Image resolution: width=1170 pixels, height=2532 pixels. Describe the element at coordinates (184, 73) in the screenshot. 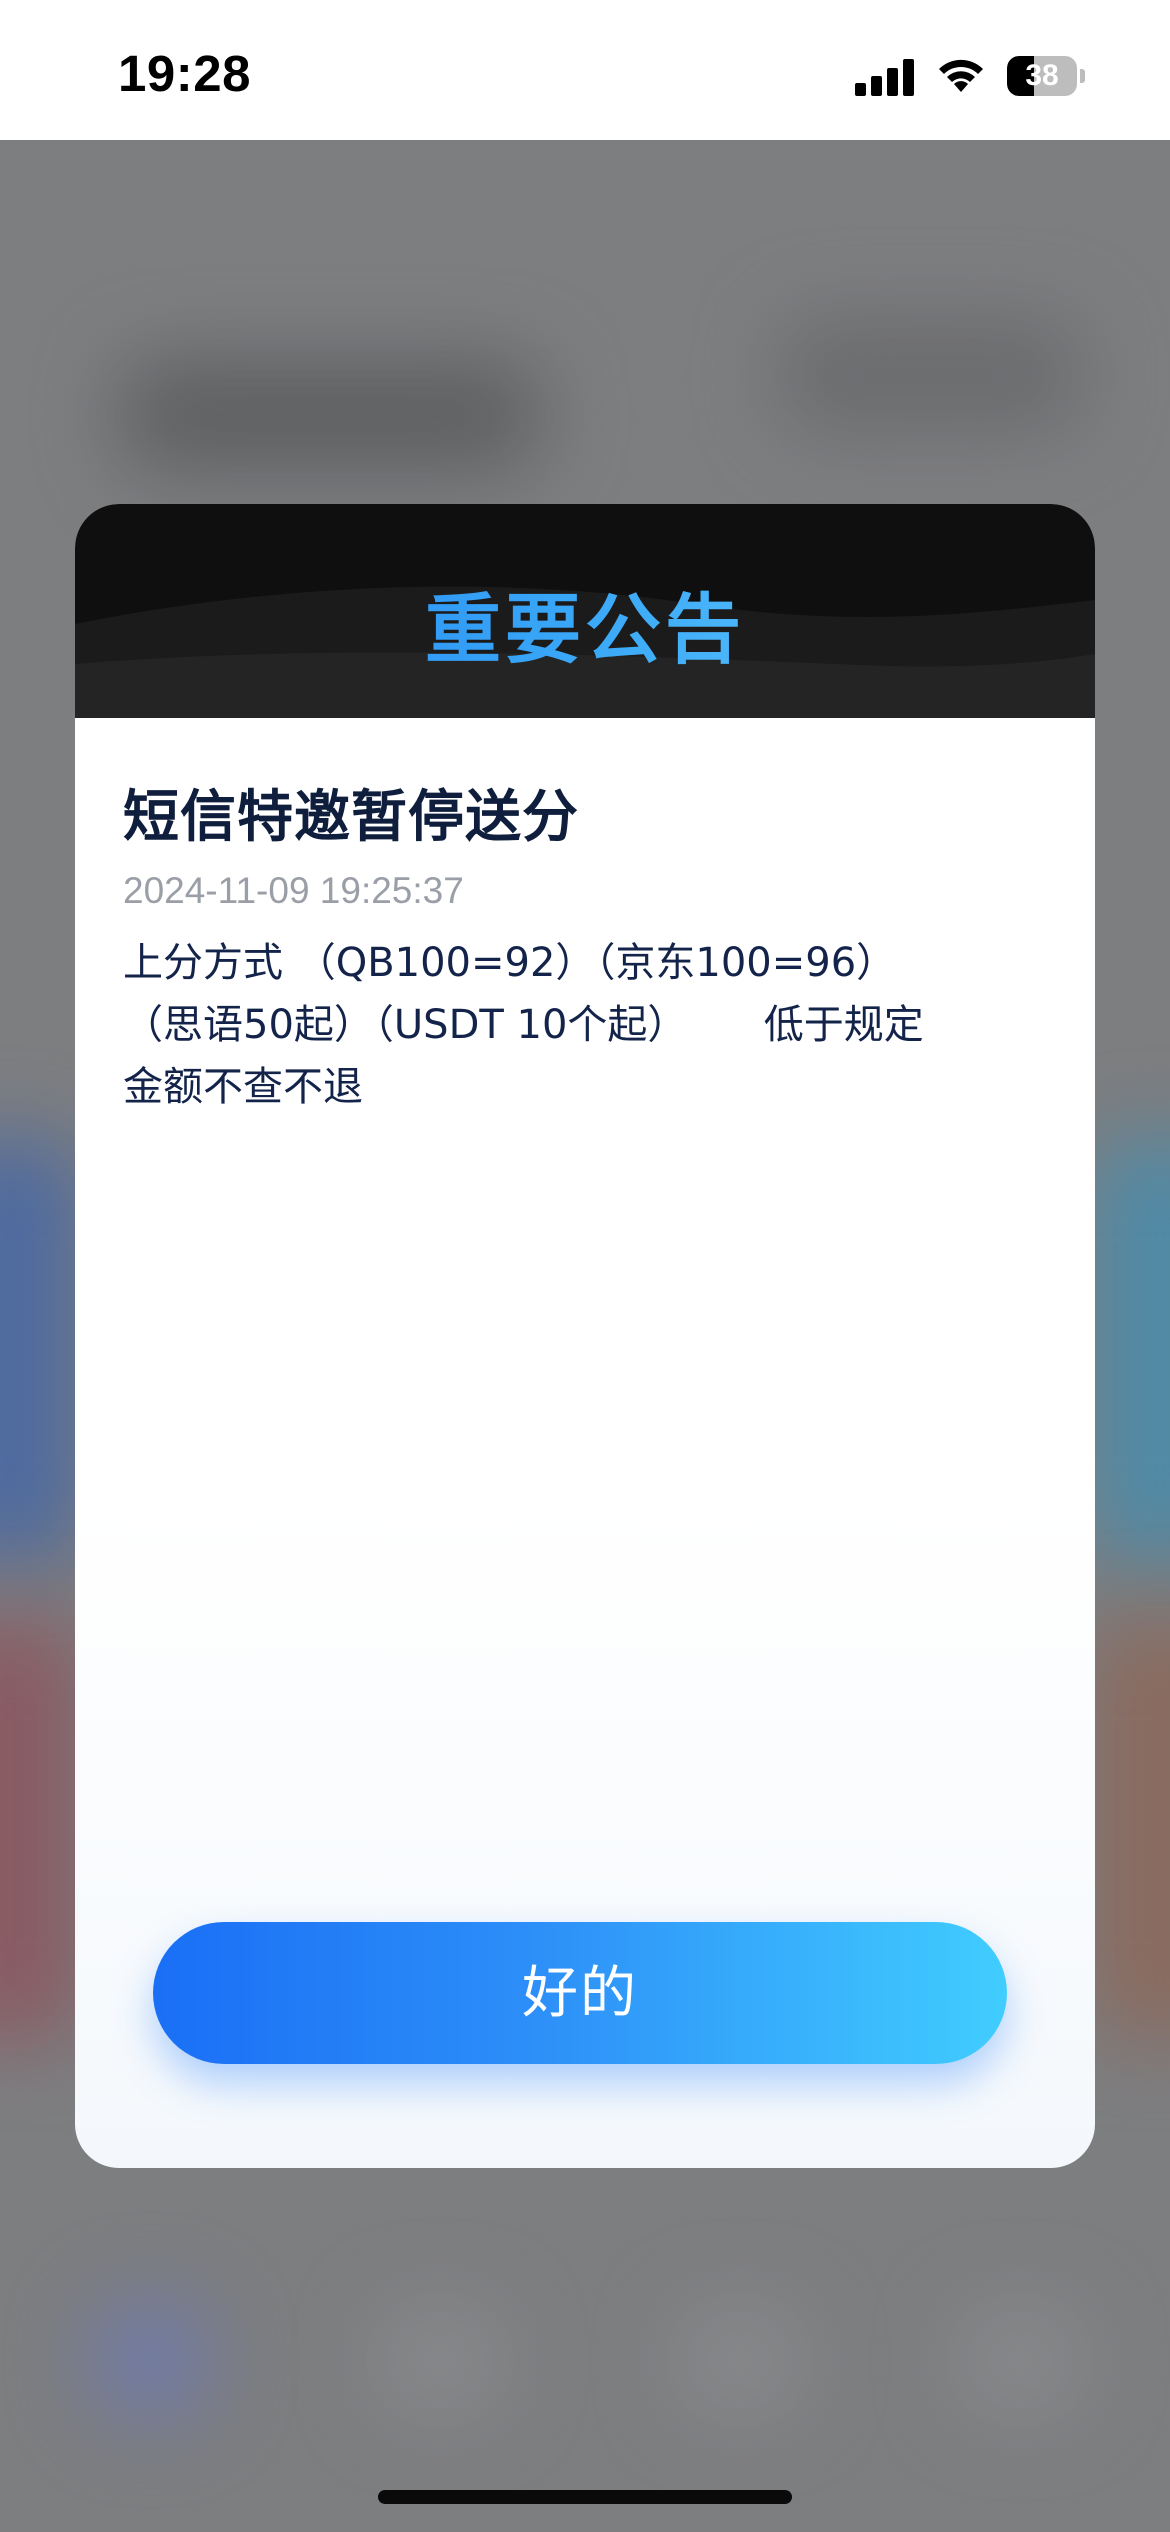

I see `status-time: 19:28` at that location.